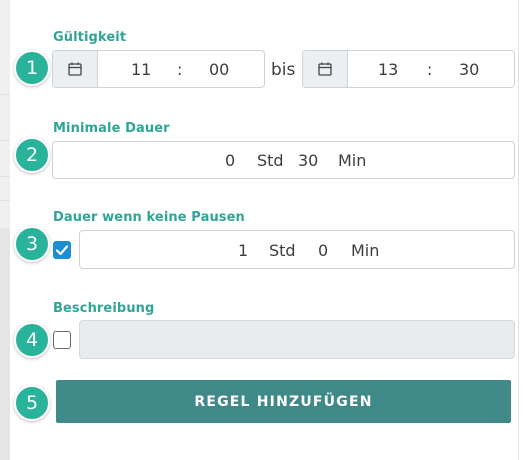 This screenshot has width=529, height=460. What do you see at coordinates (32, 155) in the screenshot?
I see `step-badge-2: 2` at bounding box center [32, 155].